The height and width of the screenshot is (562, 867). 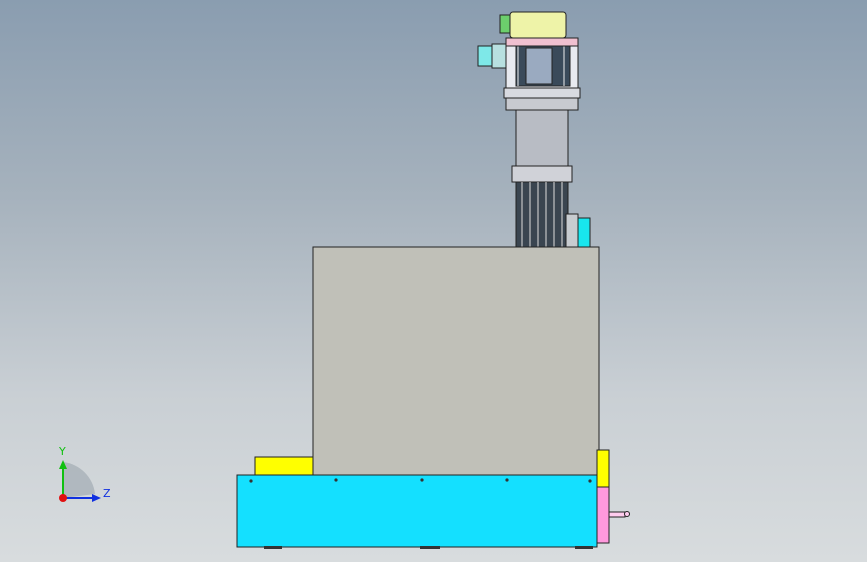 I want to click on pink-block, so click(x=603, y=515).